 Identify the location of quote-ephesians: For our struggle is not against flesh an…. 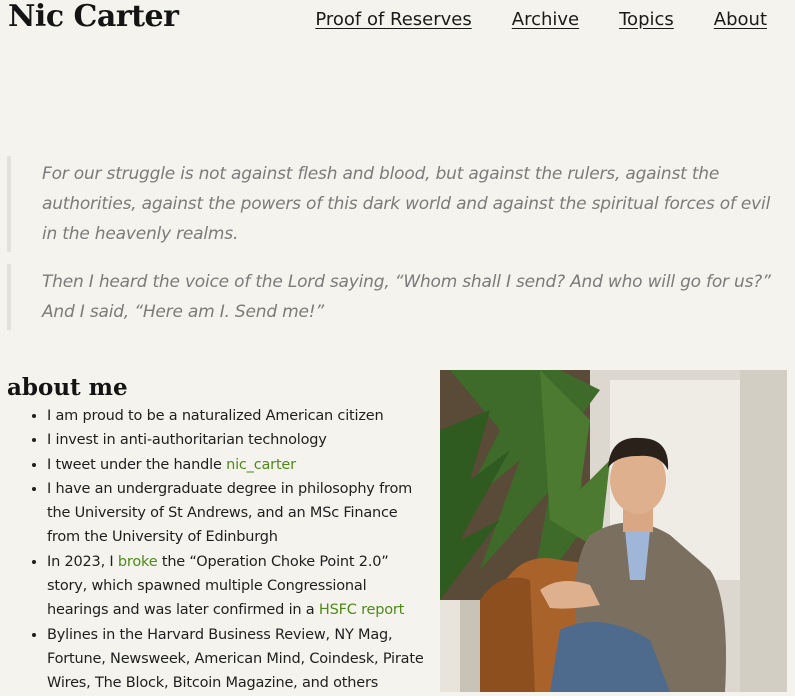
(397, 204).